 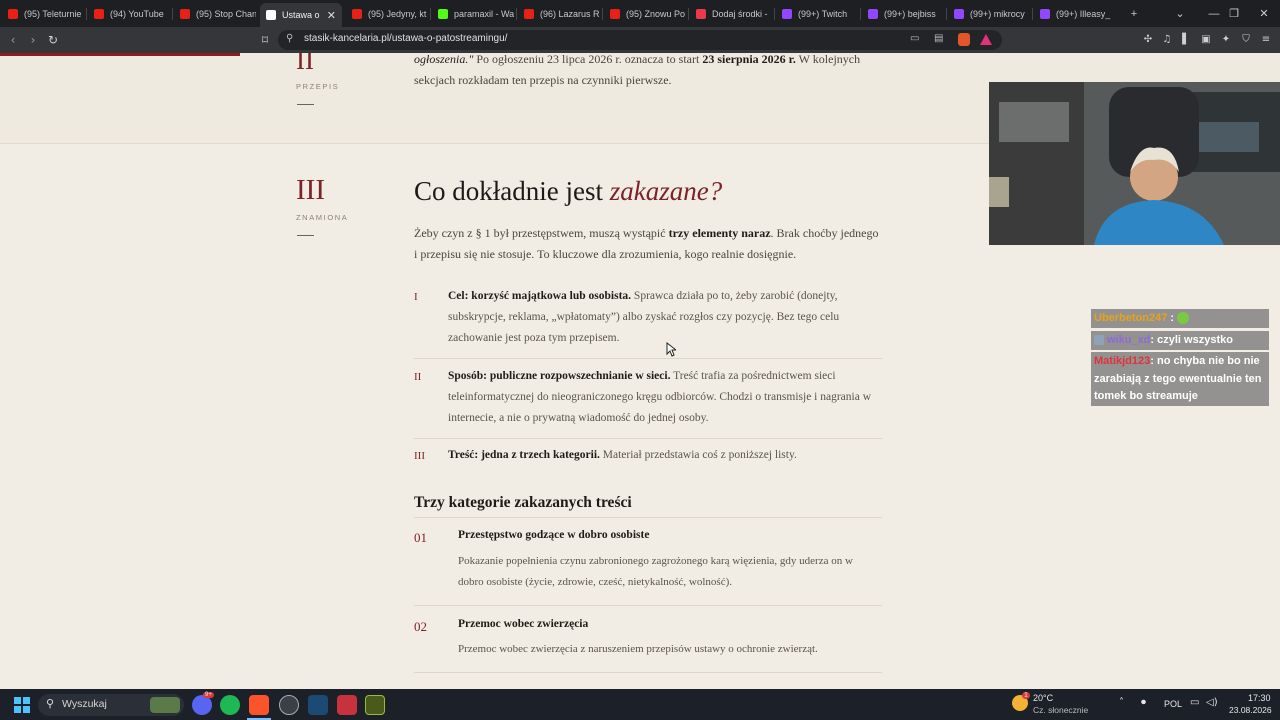 What do you see at coordinates (111, 705) in the screenshot?
I see `search-box: ⚲ Wyszukaj` at bounding box center [111, 705].